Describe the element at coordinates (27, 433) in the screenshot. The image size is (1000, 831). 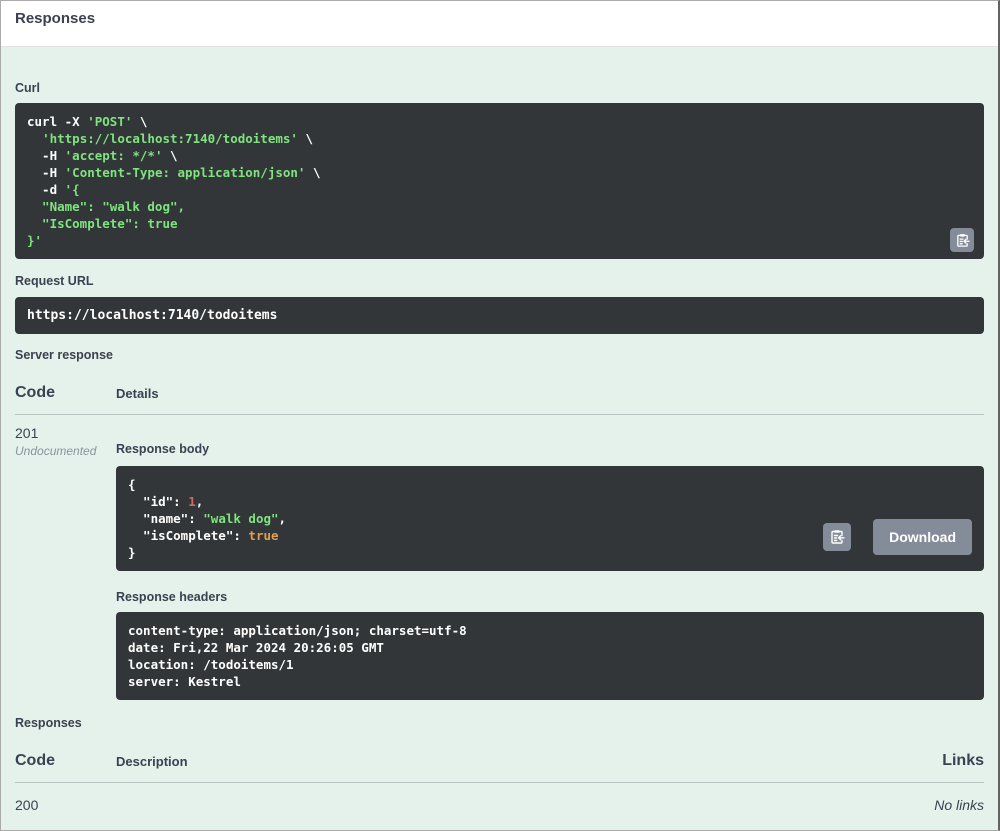
I see `status-code: 201` at that location.